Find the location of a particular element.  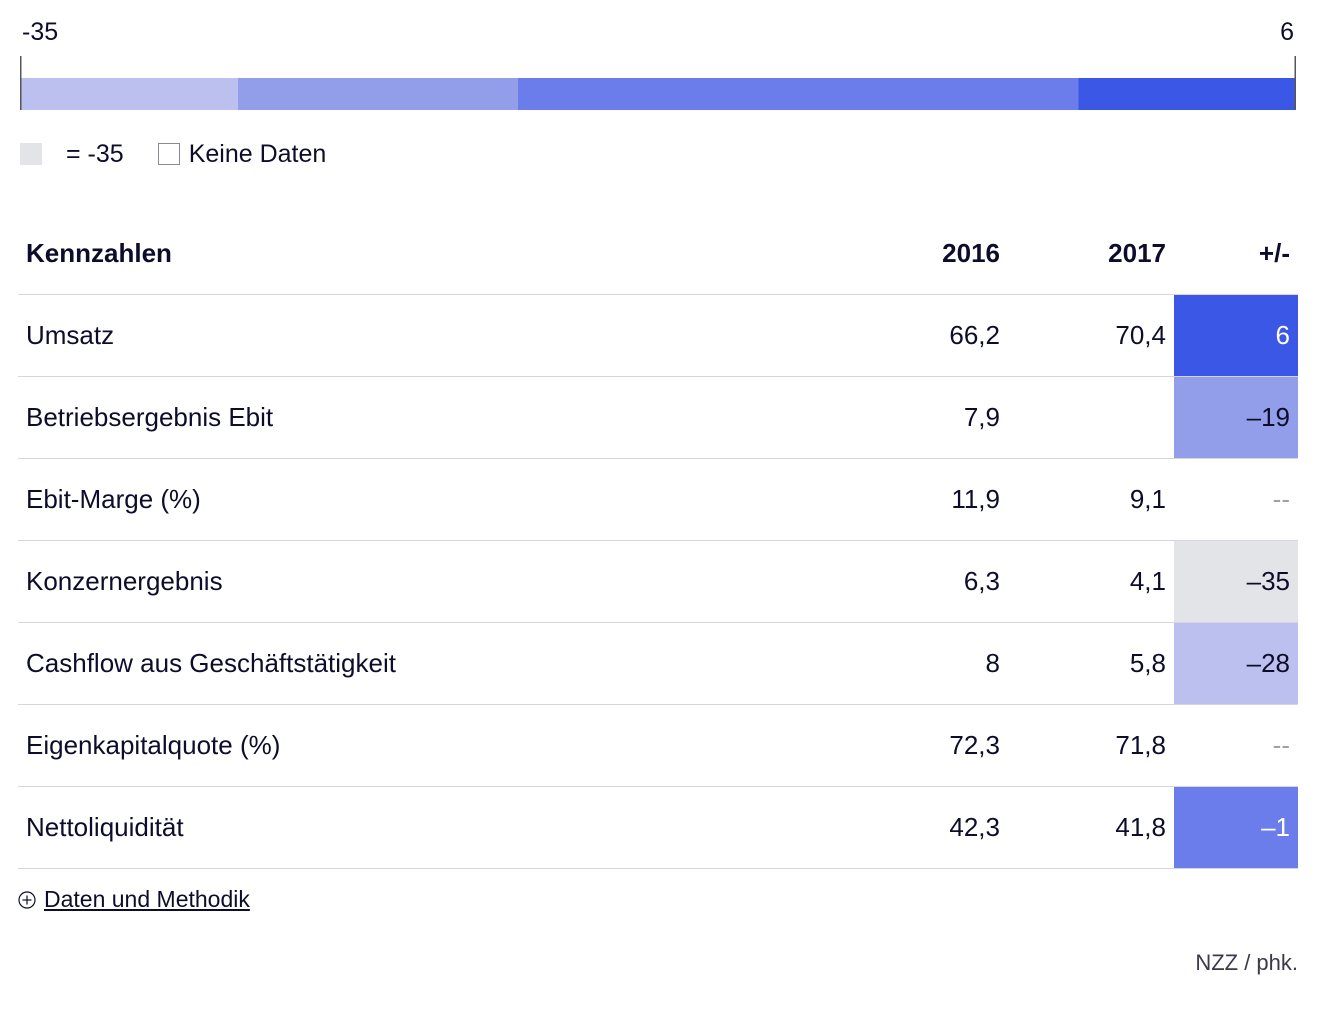

row-label: Betriebsergebnis Ebit is located at coordinates (430, 417).